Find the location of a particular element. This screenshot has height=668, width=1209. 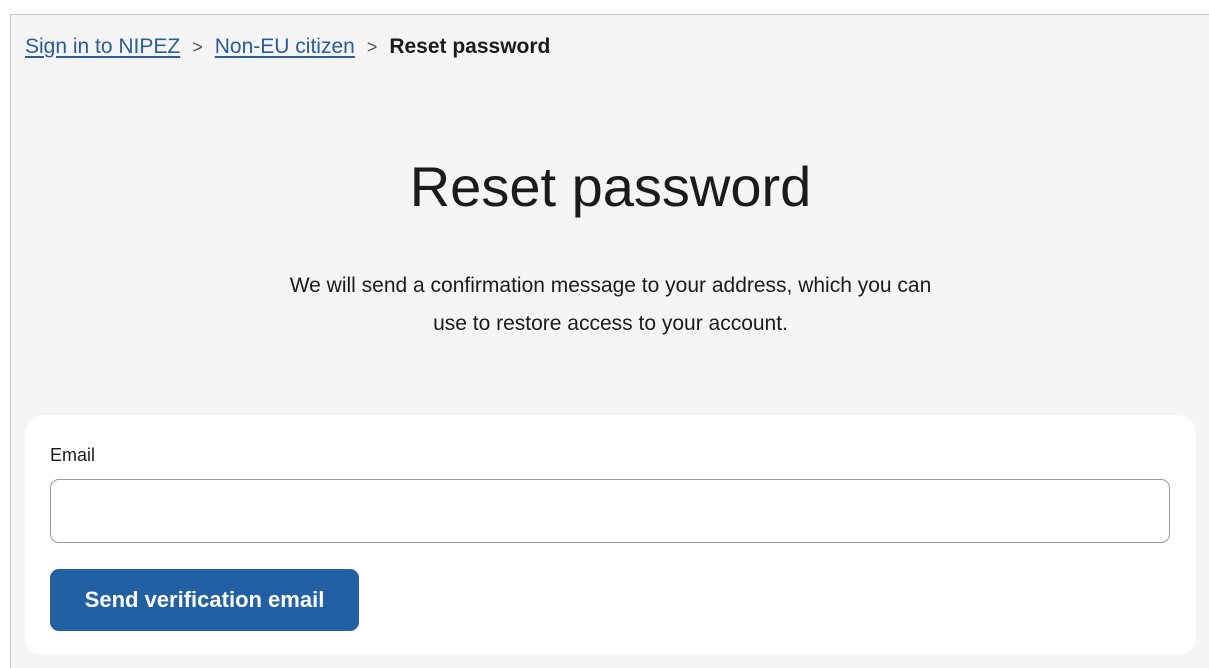

breadcrumb-link-sign-in: Sign in to NIPEZ is located at coordinates (102, 46).